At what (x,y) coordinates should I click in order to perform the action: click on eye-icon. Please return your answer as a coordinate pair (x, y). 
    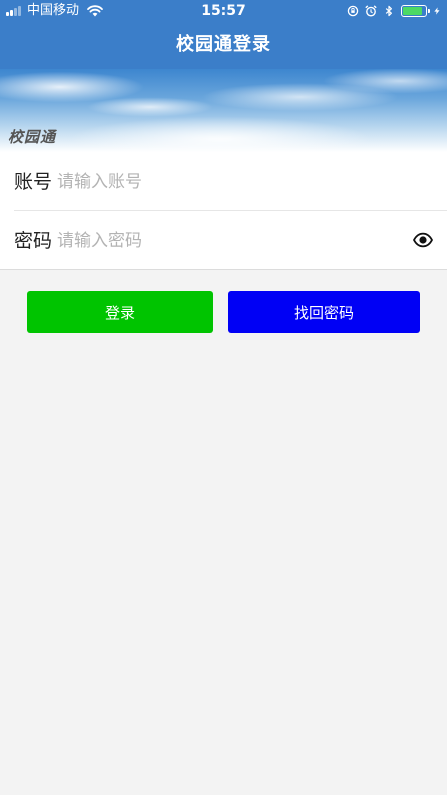
    Looking at the image, I should click on (423, 240).